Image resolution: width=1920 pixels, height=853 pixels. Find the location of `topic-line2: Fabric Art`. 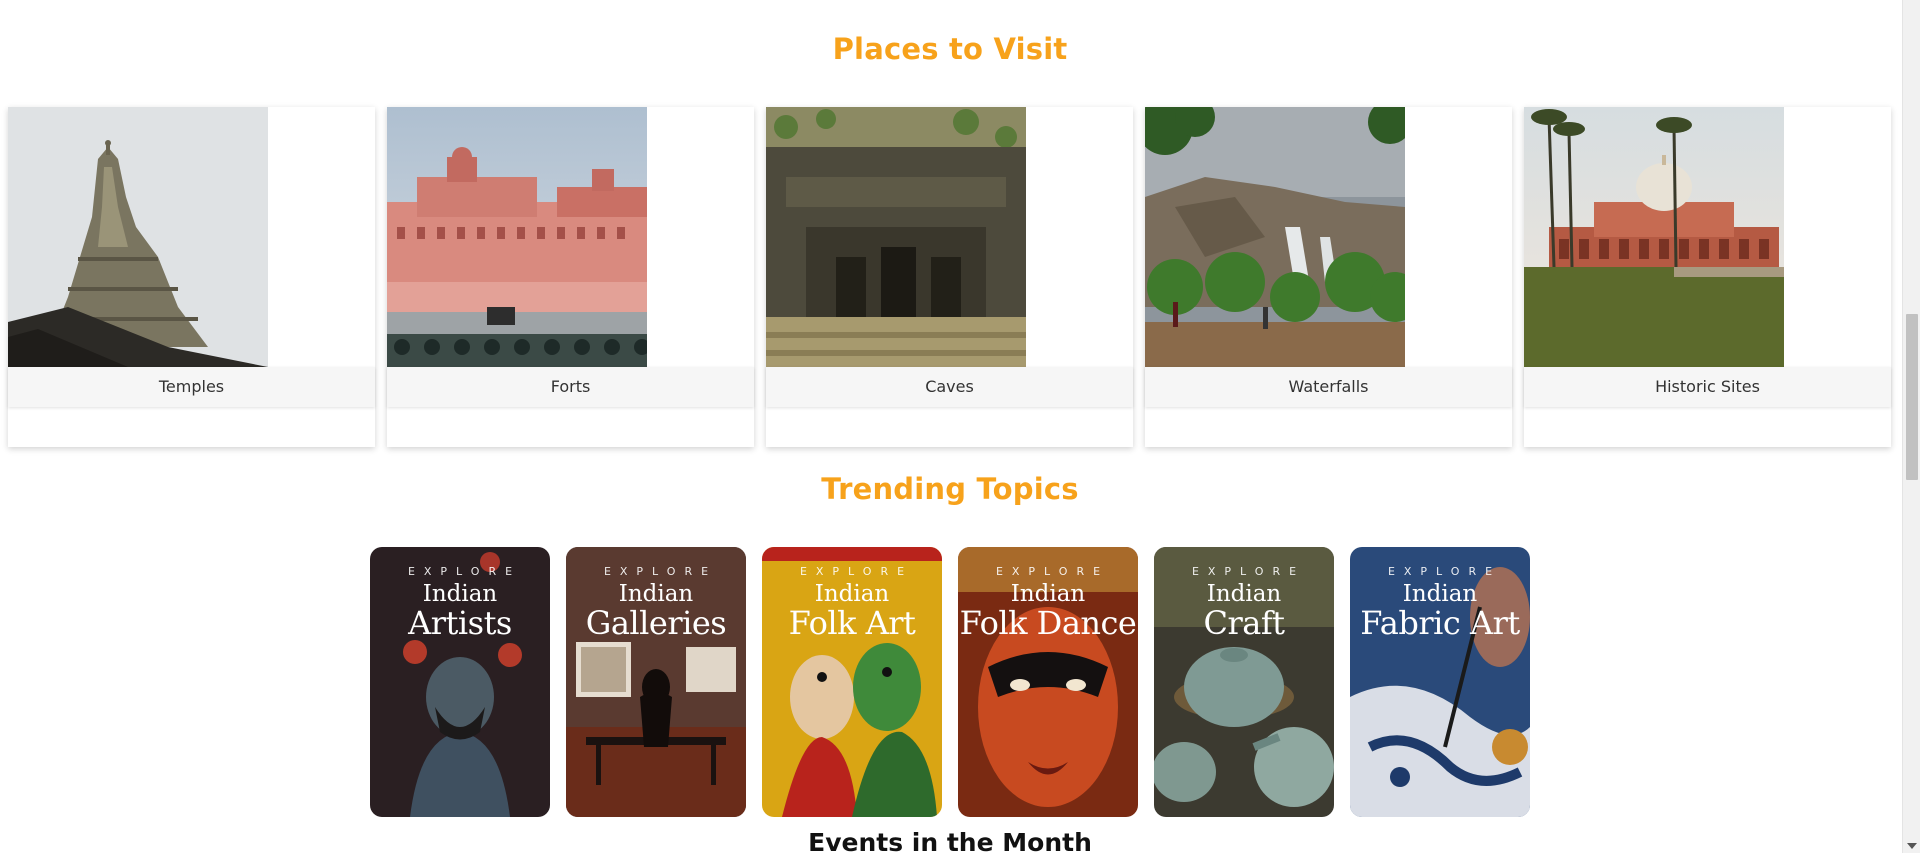

topic-line2: Fabric Art is located at coordinates (1440, 623).